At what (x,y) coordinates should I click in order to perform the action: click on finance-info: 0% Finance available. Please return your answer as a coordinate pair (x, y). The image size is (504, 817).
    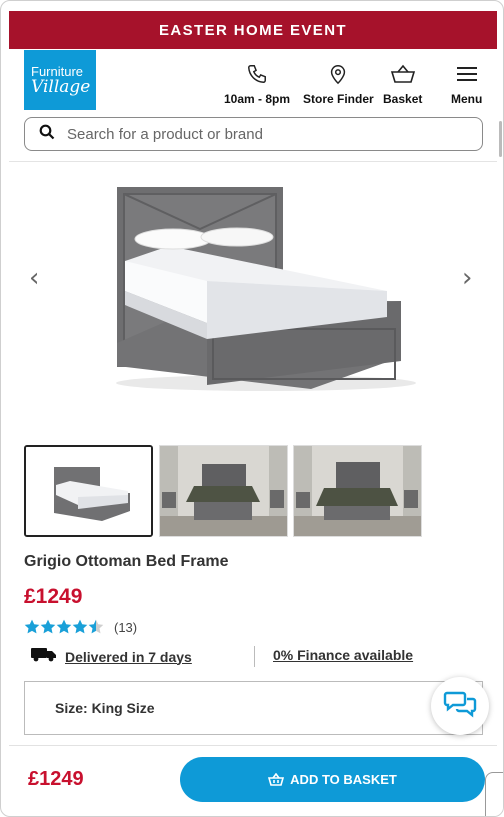
    Looking at the image, I should click on (343, 656).